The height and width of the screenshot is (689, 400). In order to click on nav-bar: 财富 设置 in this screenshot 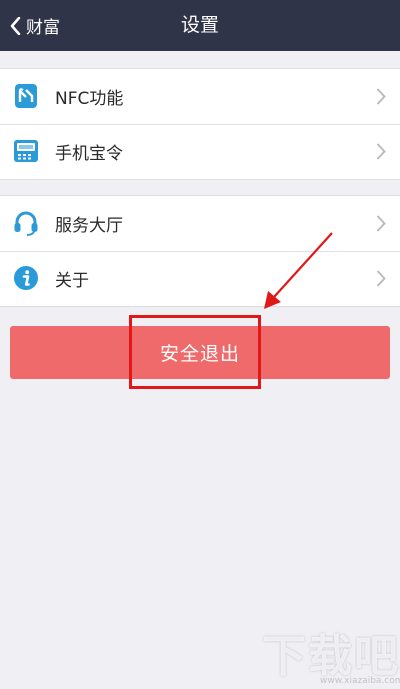, I will do `click(200, 25)`.